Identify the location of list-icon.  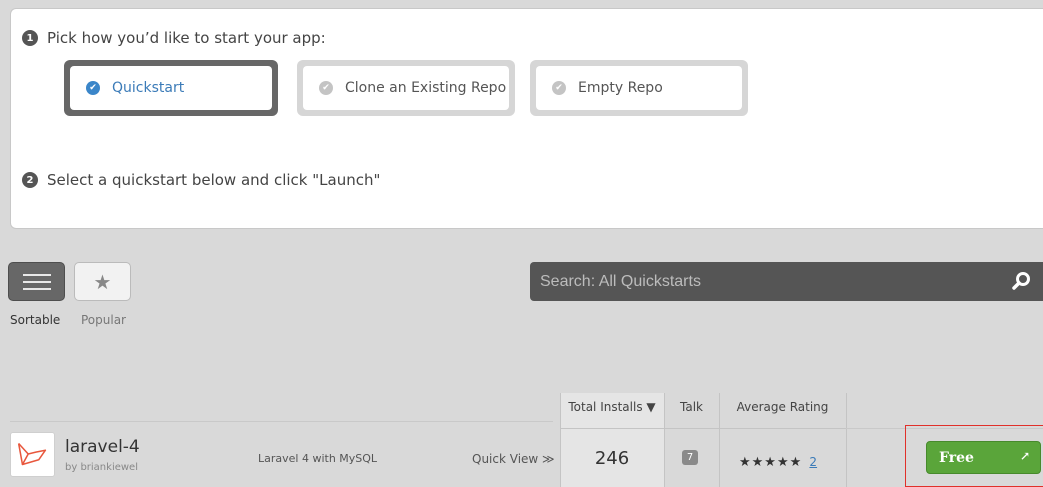
(37, 284).